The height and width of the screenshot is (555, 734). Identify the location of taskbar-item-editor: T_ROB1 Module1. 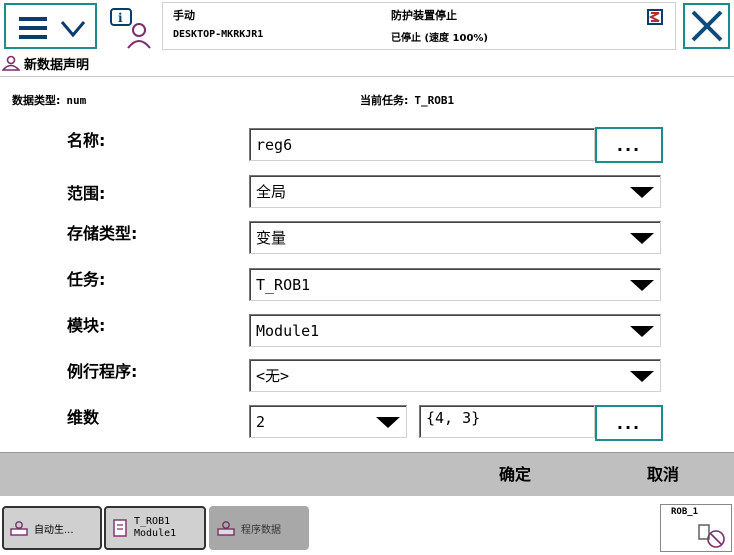
(155, 528).